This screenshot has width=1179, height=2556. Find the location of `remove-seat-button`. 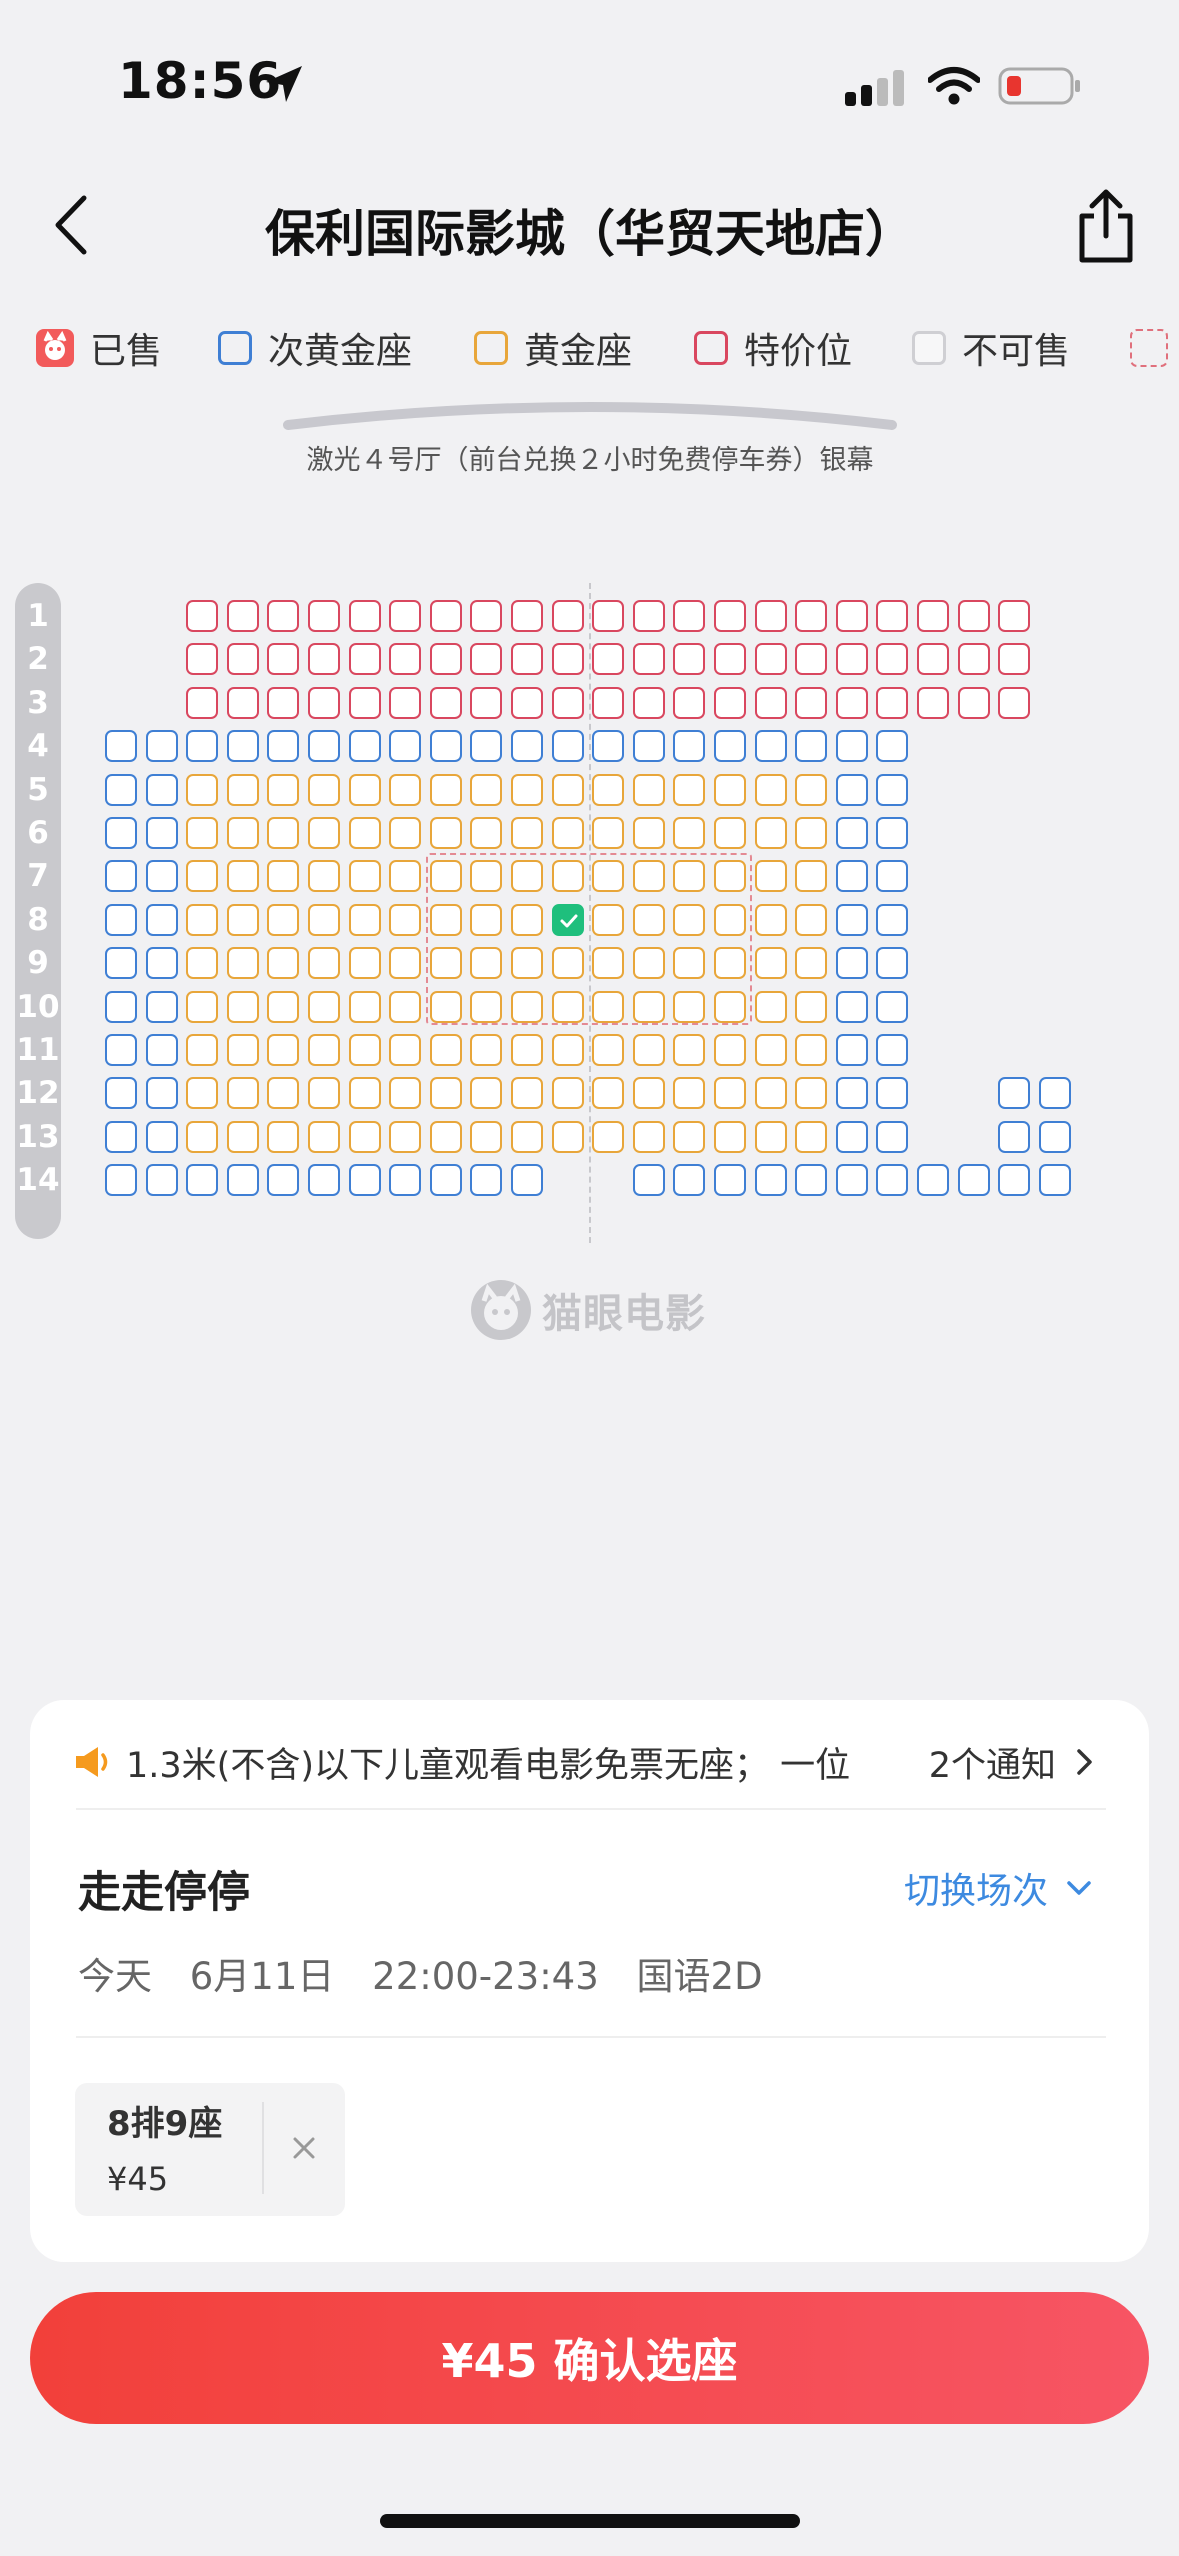

remove-seat-button is located at coordinates (304, 2148).